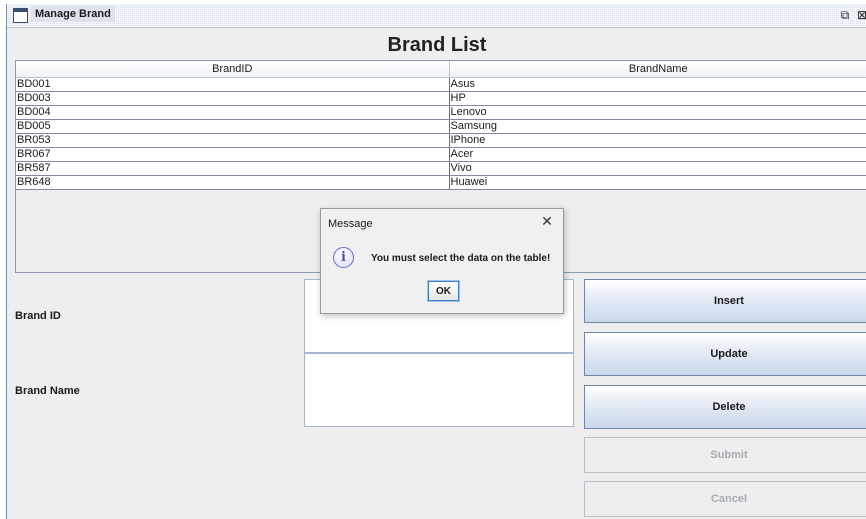 The image size is (866, 519). I want to click on dialog-title: Message, so click(350, 224).